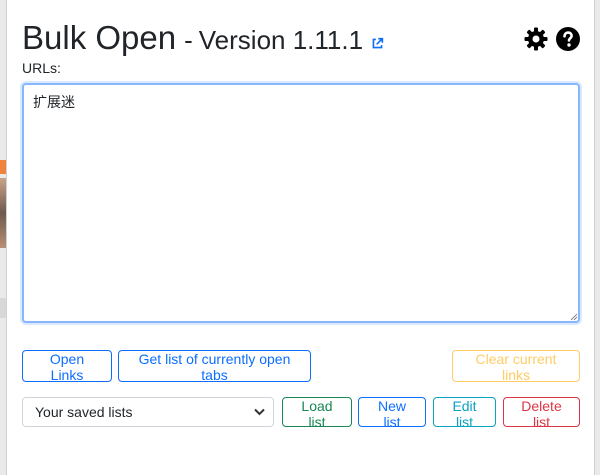 This screenshot has width=600, height=475. Describe the element at coordinates (281, 40) in the screenshot. I see `version-label: Version 1.11.1` at that location.